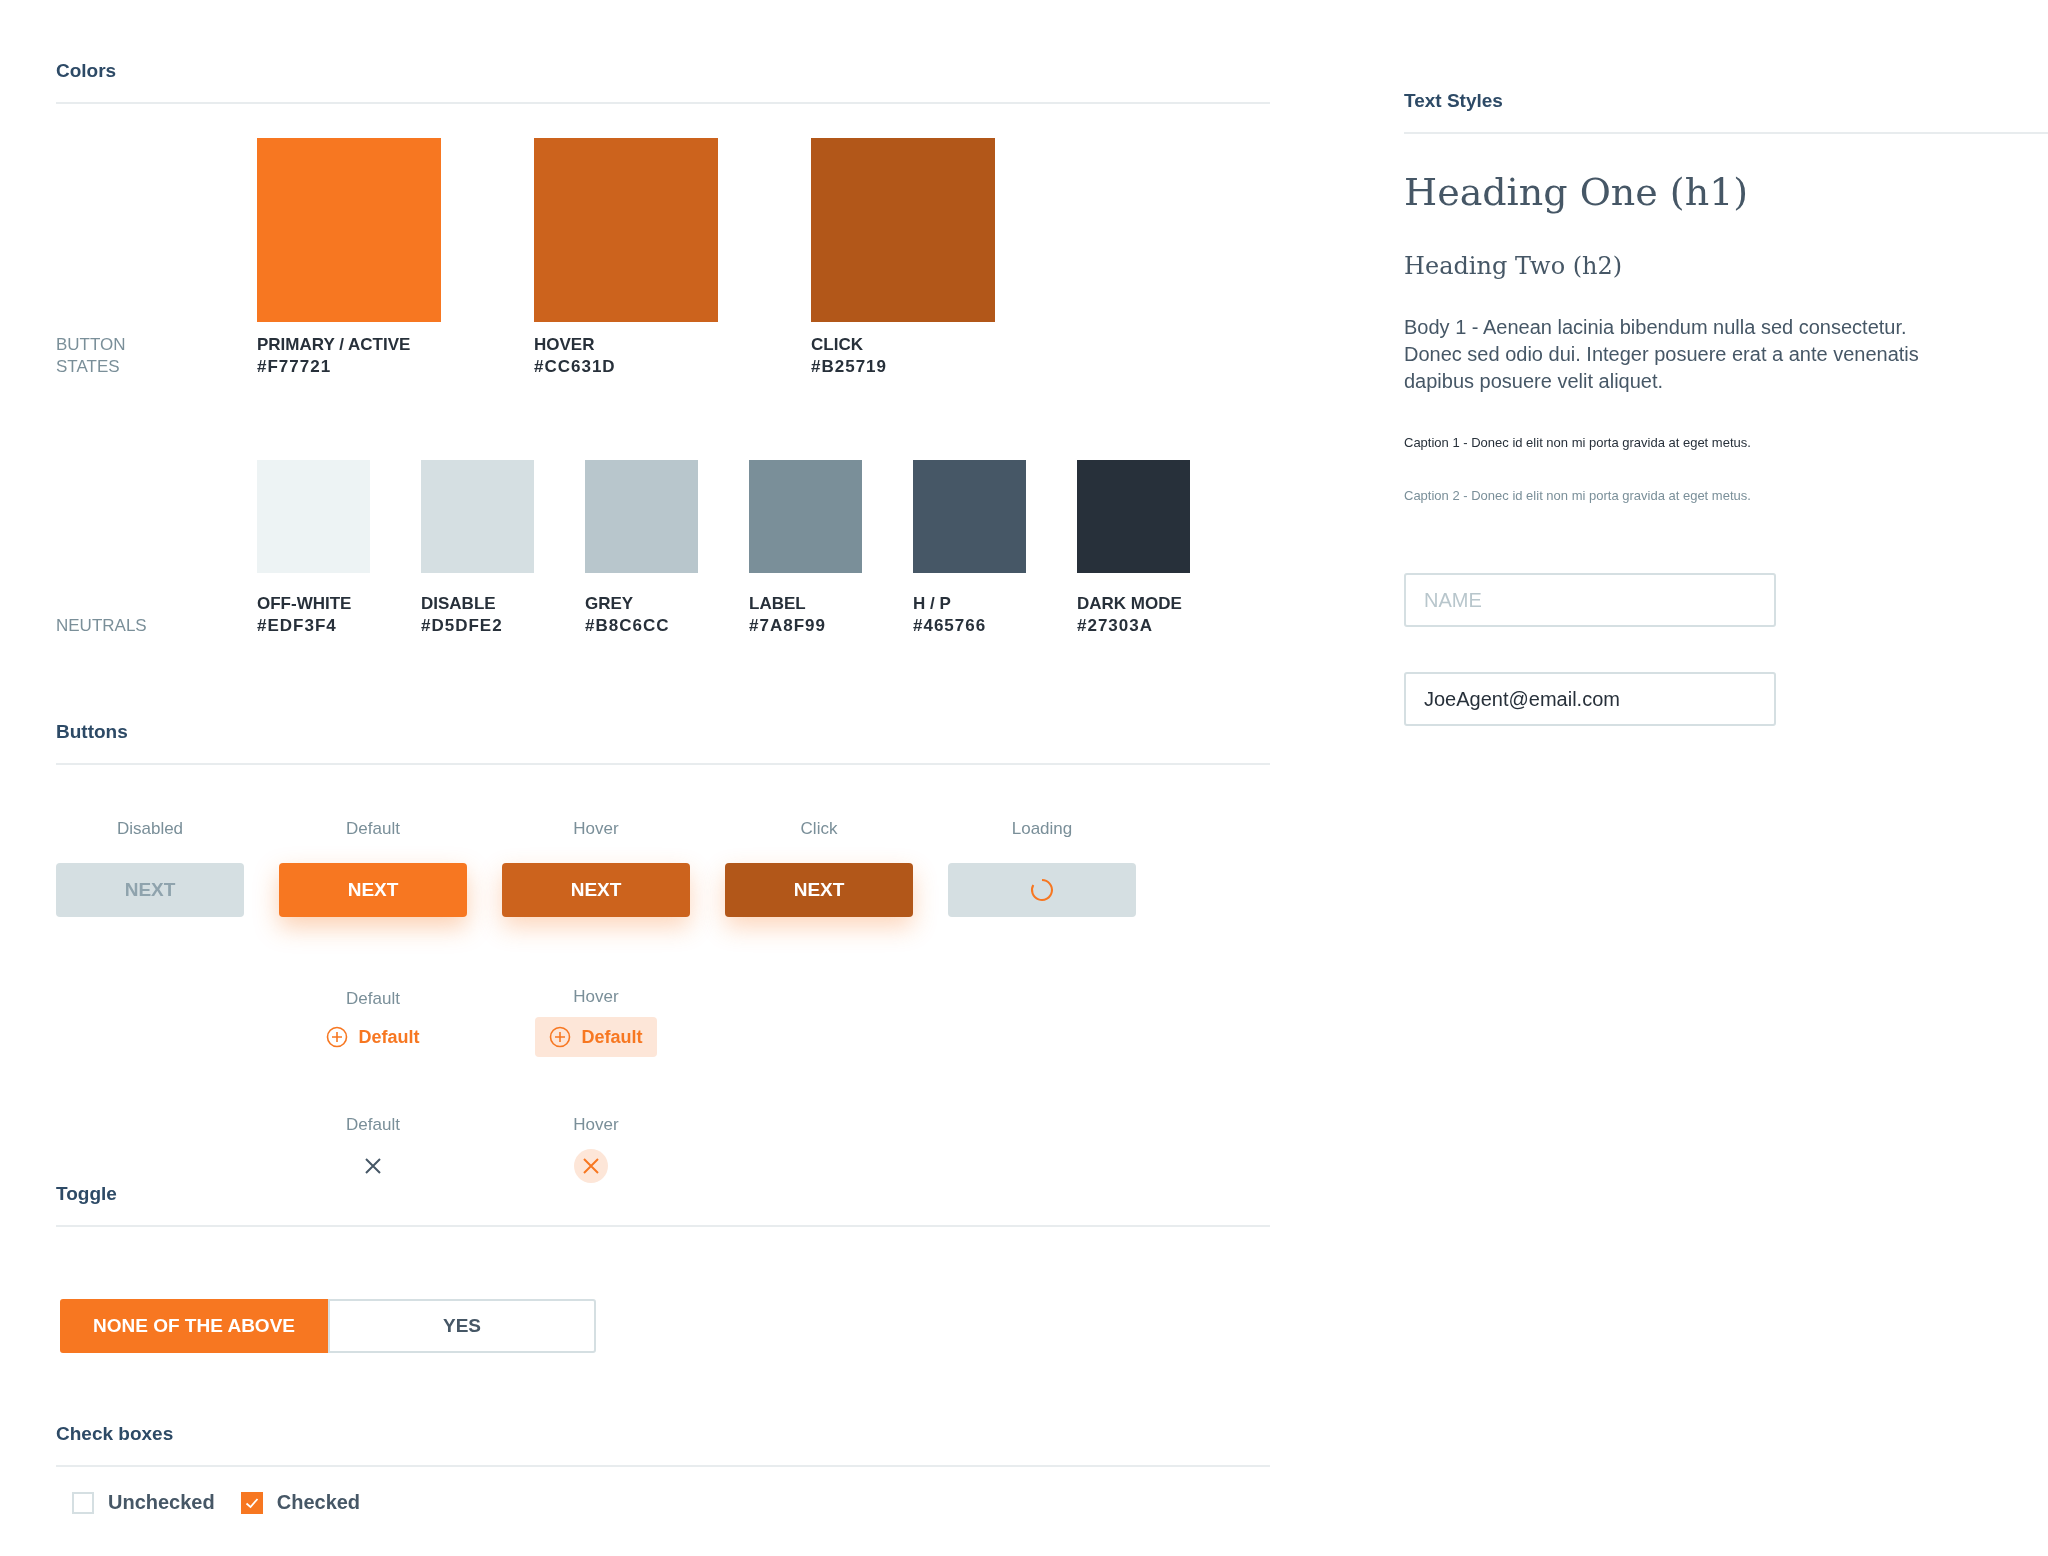  I want to click on state-caption: Loading, so click(1042, 829).